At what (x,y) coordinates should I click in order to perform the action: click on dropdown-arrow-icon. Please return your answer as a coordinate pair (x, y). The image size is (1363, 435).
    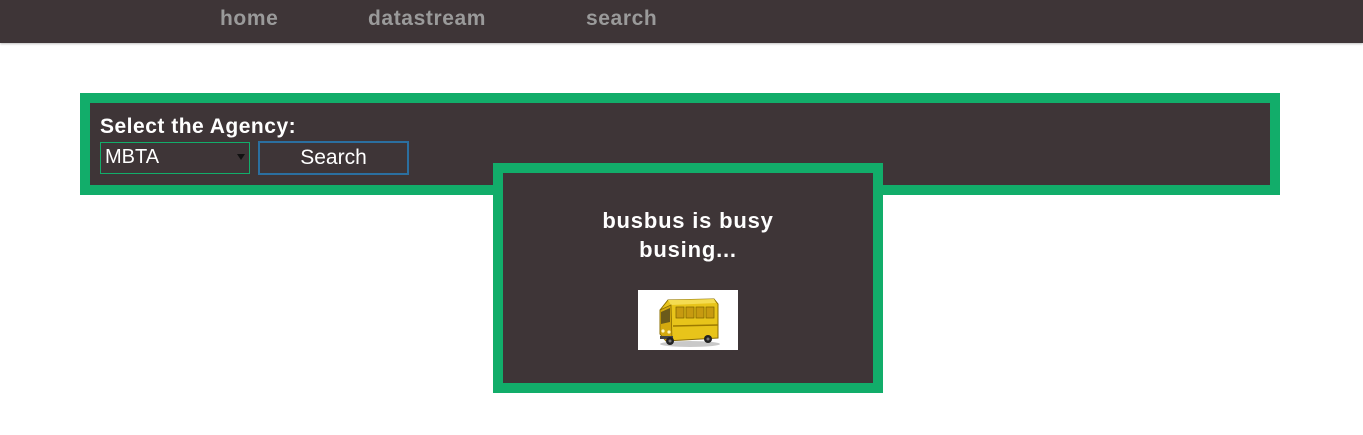
    Looking at the image, I should click on (241, 157).